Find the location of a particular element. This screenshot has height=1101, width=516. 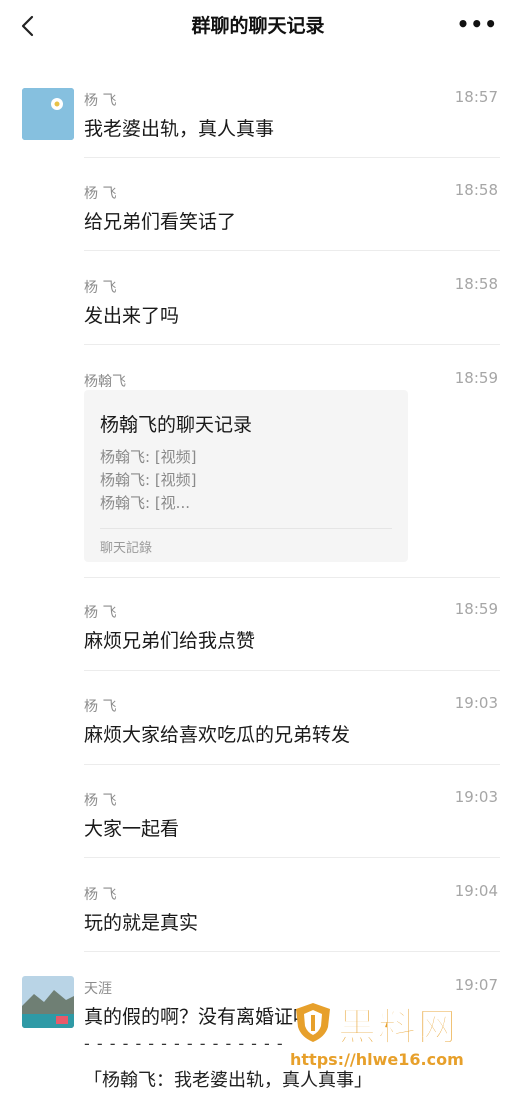

message-text: 麻烦兄弟们给我点赞 is located at coordinates (170, 641).